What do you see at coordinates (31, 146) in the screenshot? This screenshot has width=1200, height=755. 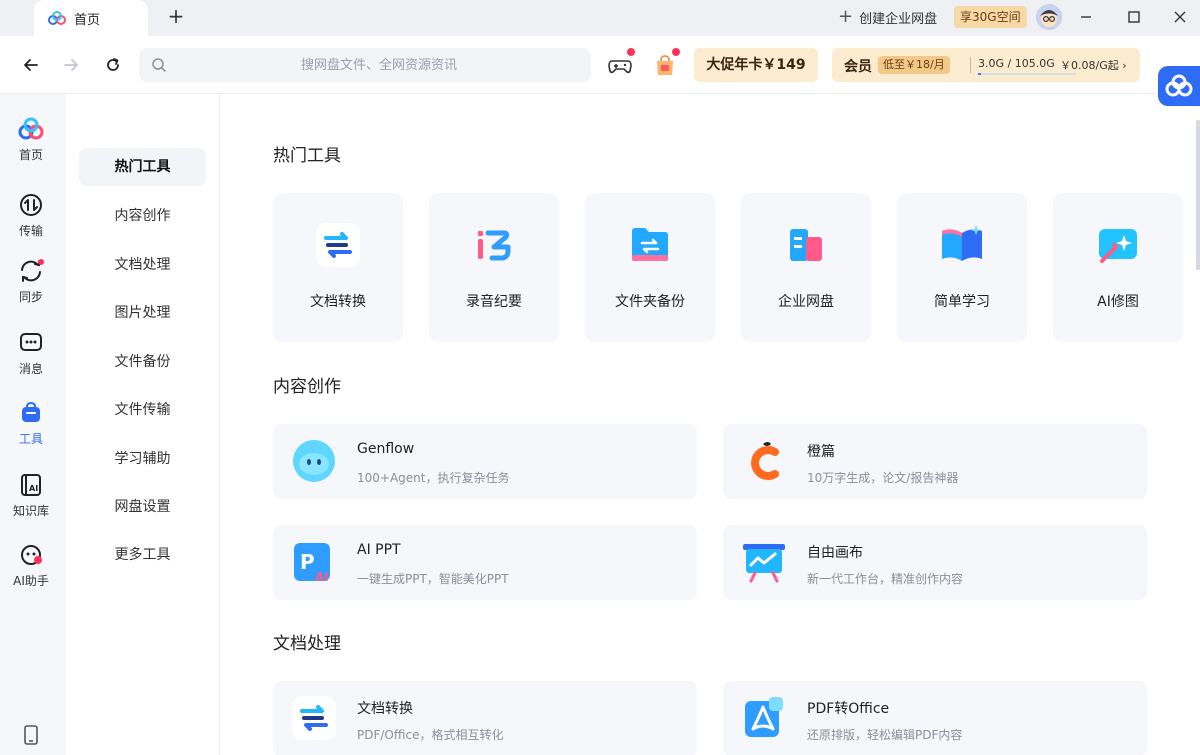 I see `rail-item-home: 首页` at bounding box center [31, 146].